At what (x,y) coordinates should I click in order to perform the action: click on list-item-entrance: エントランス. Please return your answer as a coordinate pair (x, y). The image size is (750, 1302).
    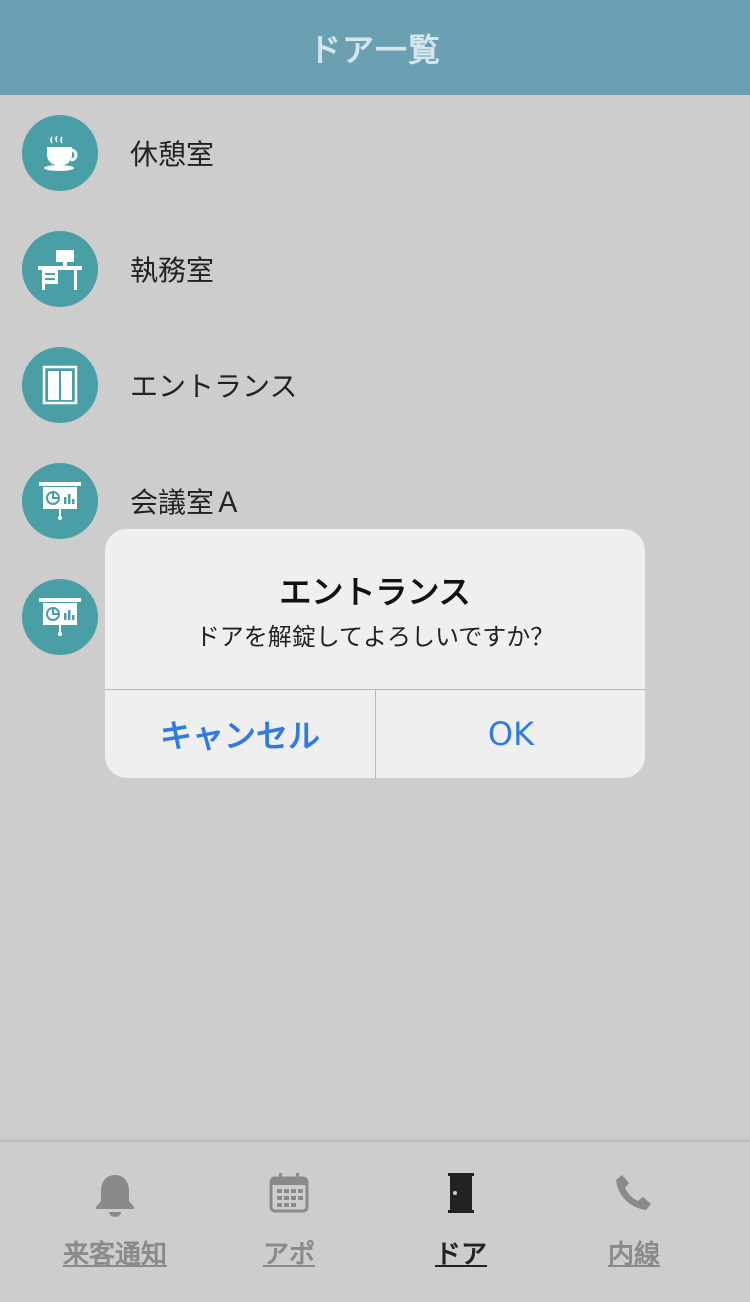
    Looking at the image, I should click on (375, 385).